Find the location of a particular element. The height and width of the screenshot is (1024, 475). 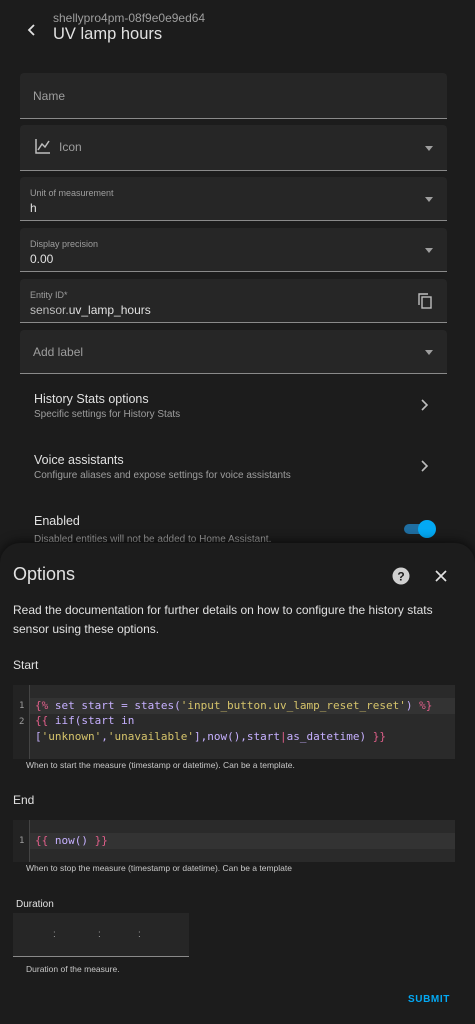

page-title: UV lamp hours is located at coordinates (108, 34).